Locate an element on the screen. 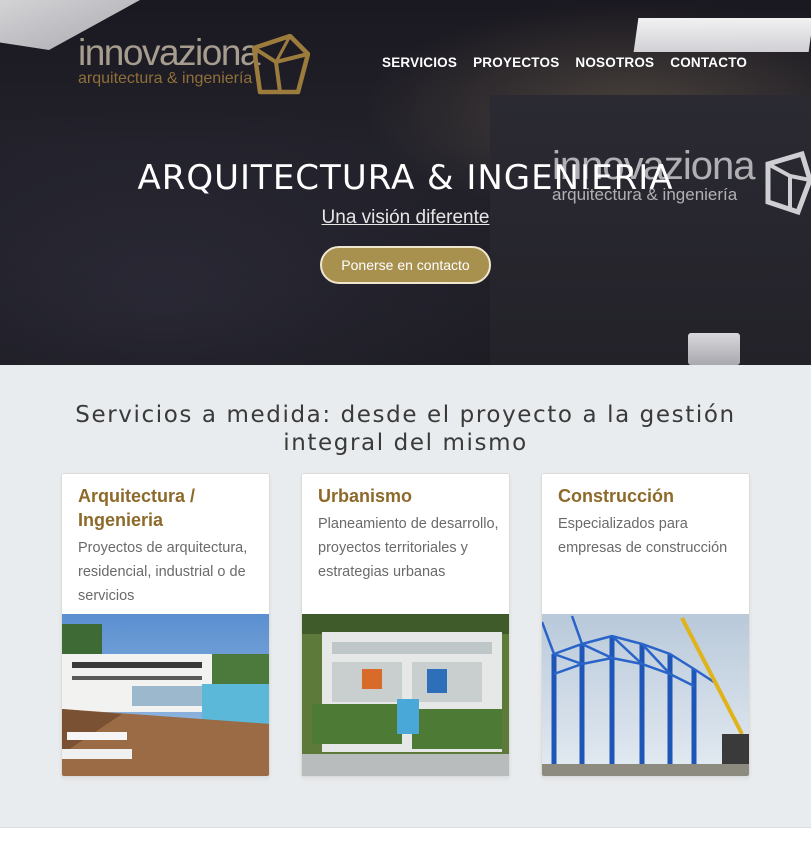  logo-wordmark: innovaziona arquitectura & ingeniería is located at coordinates (169, 59).